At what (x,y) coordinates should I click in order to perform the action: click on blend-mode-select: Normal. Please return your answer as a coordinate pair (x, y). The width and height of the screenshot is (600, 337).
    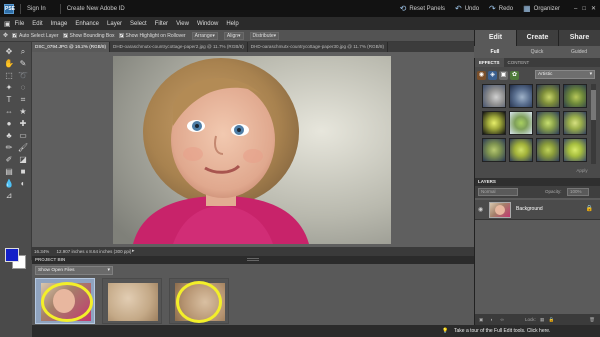
    Looking at the image, I should click on (498, 192).